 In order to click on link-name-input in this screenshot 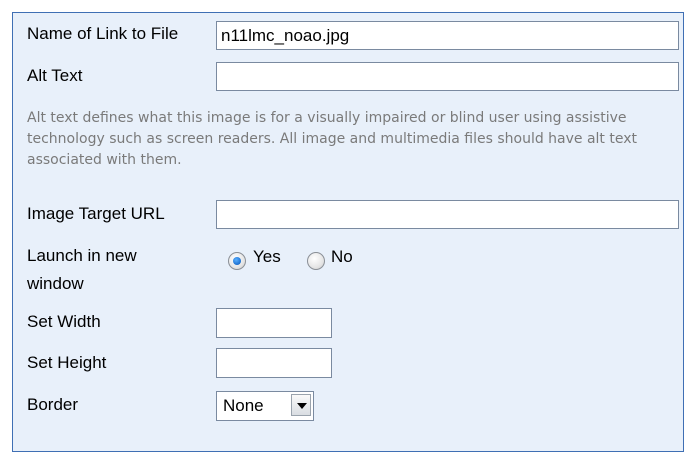, I will do `click(447, 35)`.